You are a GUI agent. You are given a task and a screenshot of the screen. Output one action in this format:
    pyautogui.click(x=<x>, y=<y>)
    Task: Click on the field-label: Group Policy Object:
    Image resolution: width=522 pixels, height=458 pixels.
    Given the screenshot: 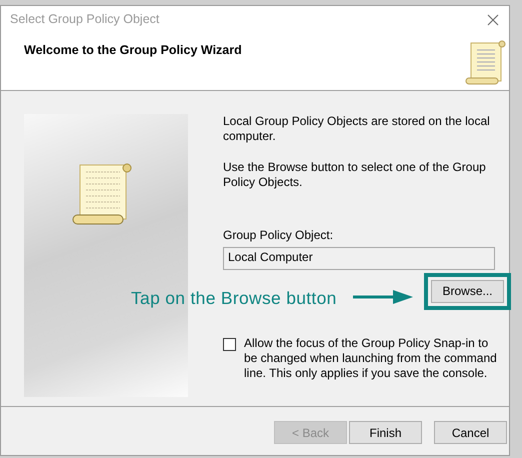 What is the action you would take?
    pyautogui.click(x=278, y=235)
    